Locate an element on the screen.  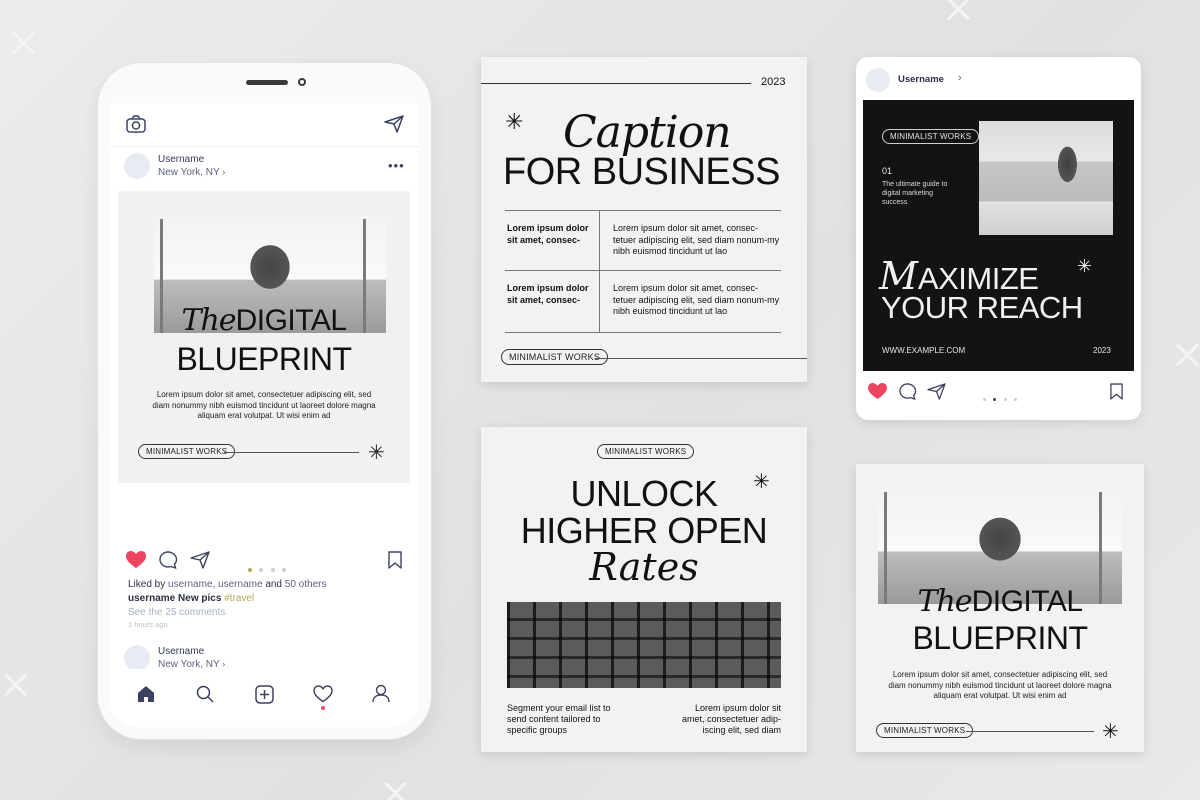
post-title: TheDIGITAL is located at coordinates (264, 320).